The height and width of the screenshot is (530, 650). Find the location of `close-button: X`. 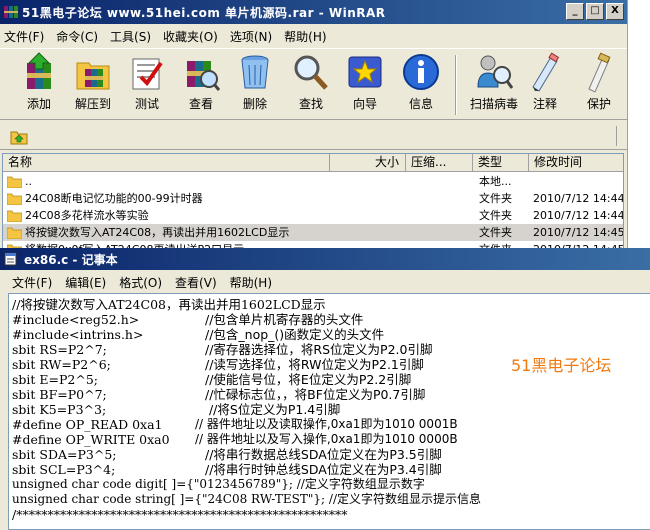

close-button: X is located at coordinates (615, 11).